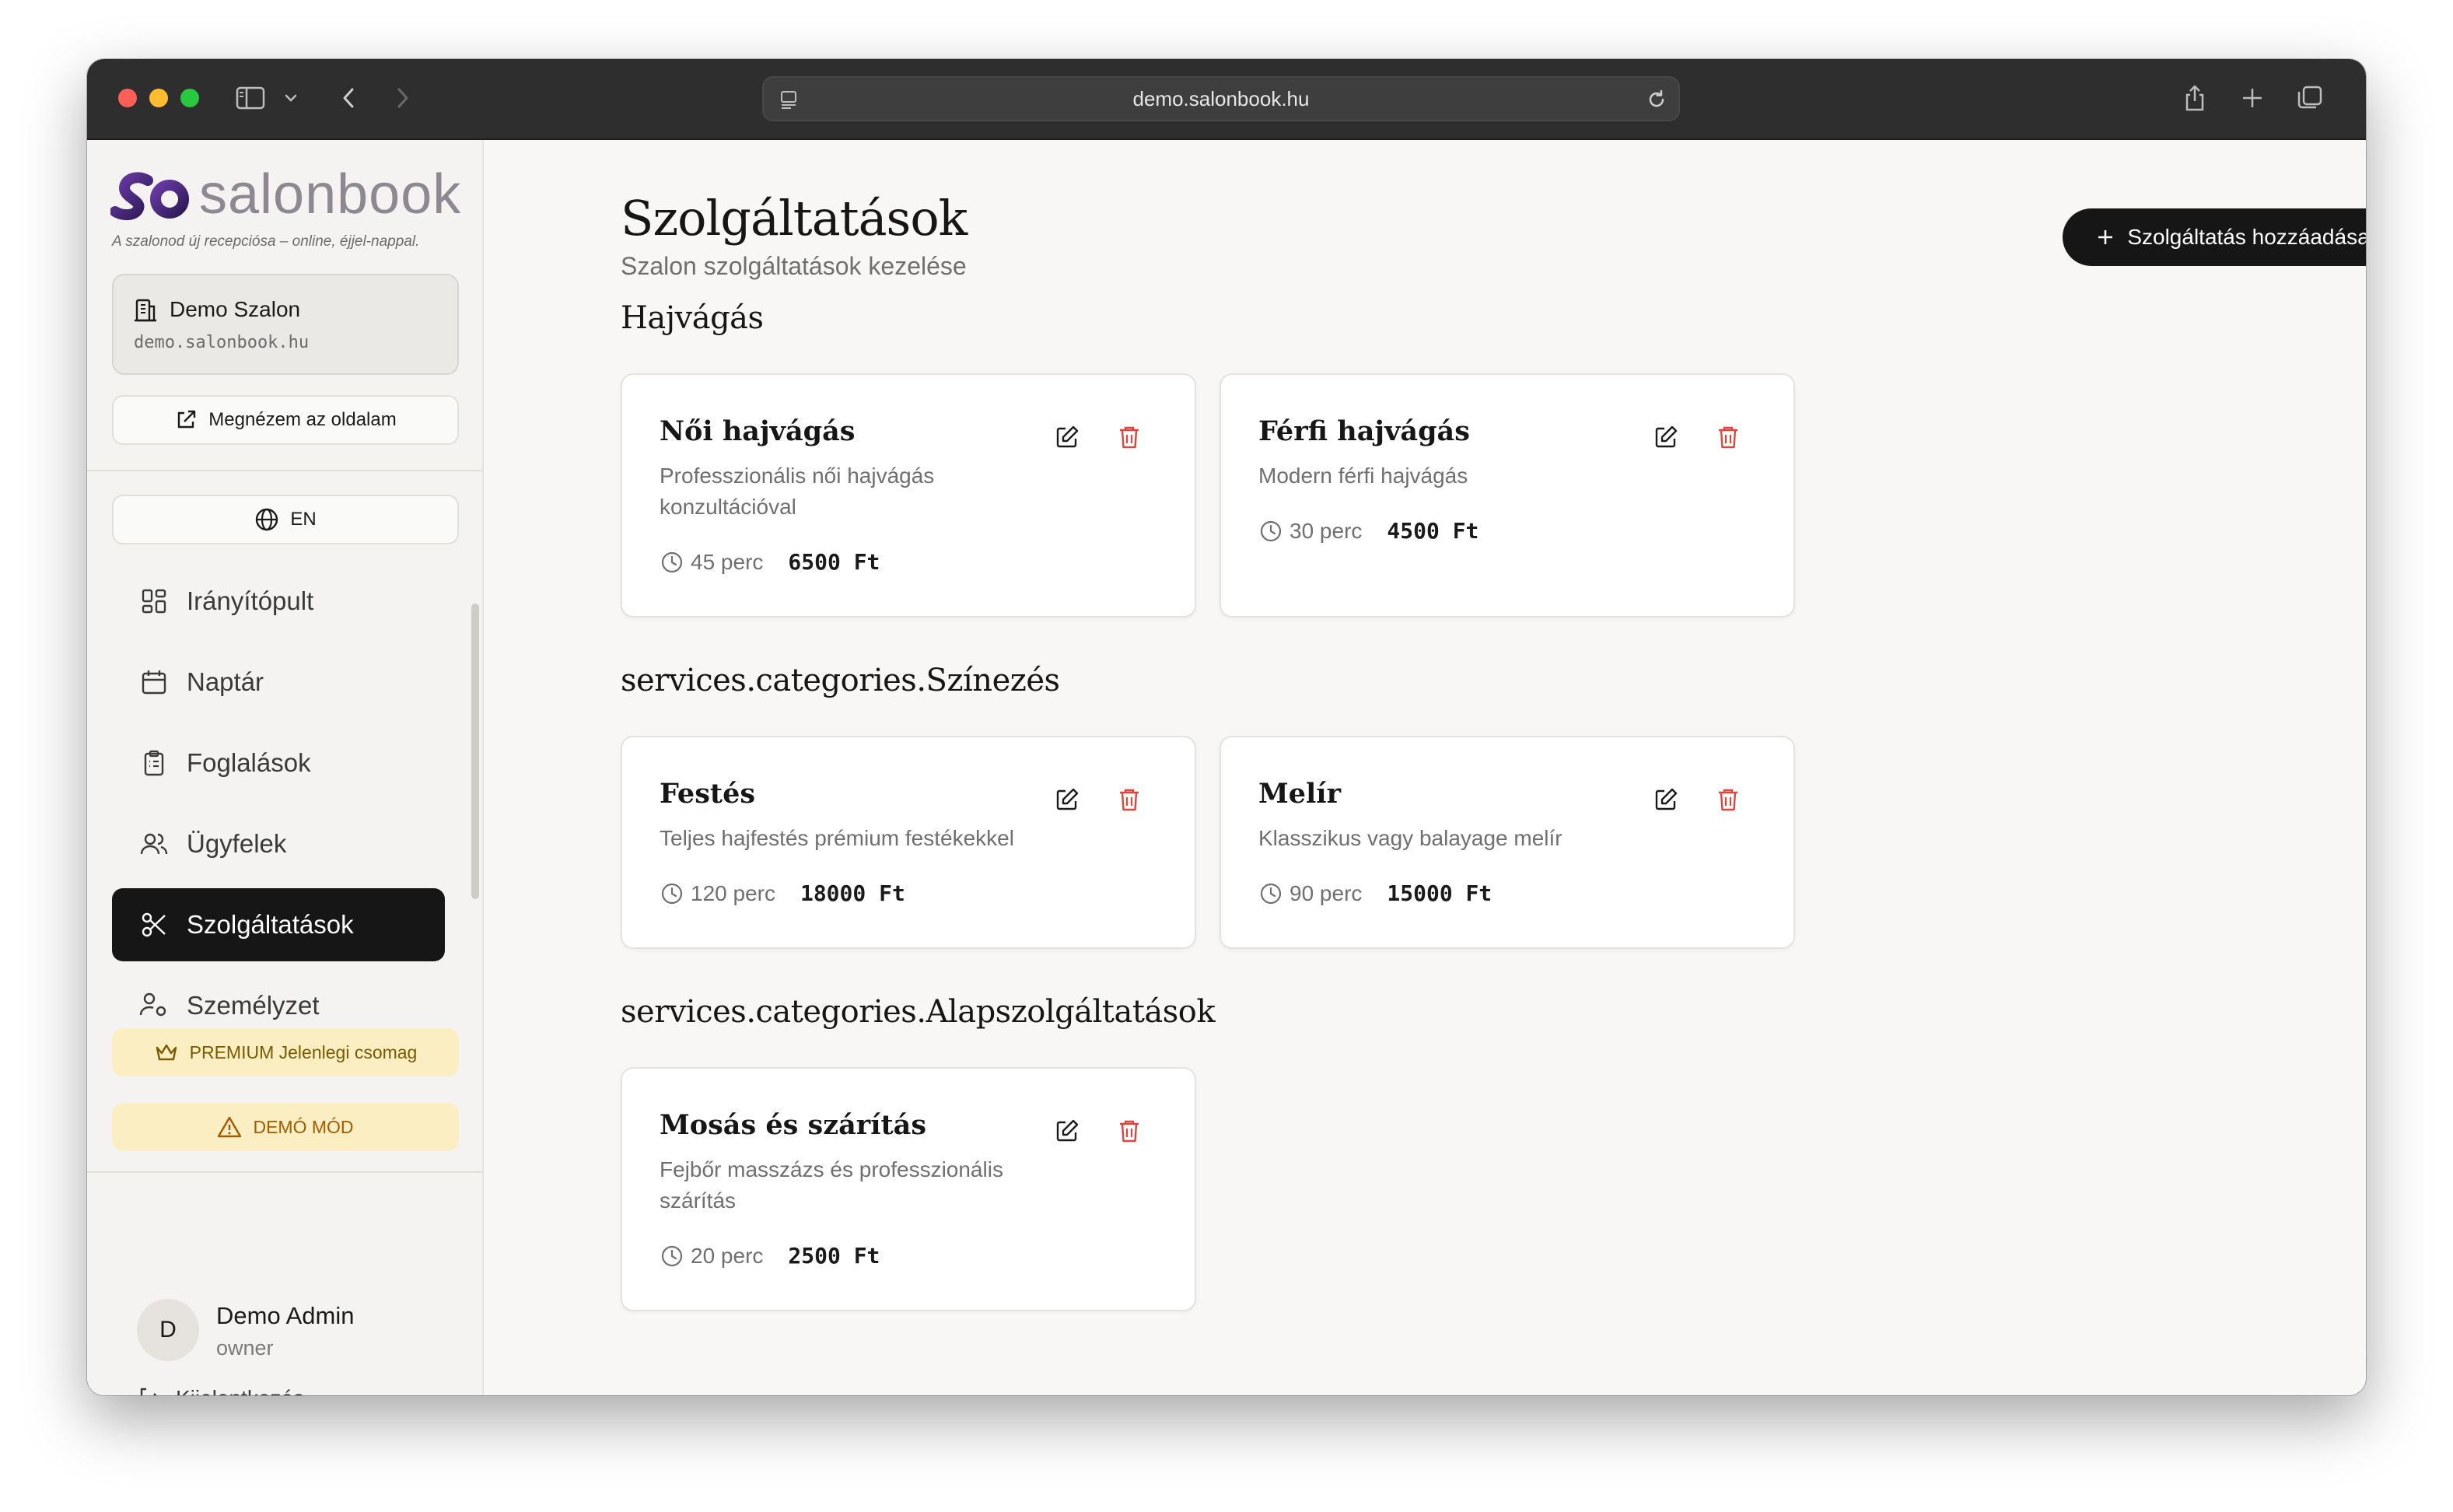 The image size is (2453, 1512). I want to click on category-title: Hajvágás, so click(692, 318).